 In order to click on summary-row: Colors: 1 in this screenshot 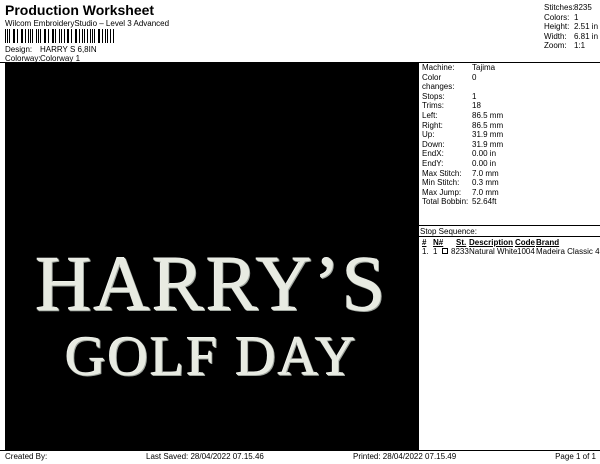, I will do `click(571, 18)`.